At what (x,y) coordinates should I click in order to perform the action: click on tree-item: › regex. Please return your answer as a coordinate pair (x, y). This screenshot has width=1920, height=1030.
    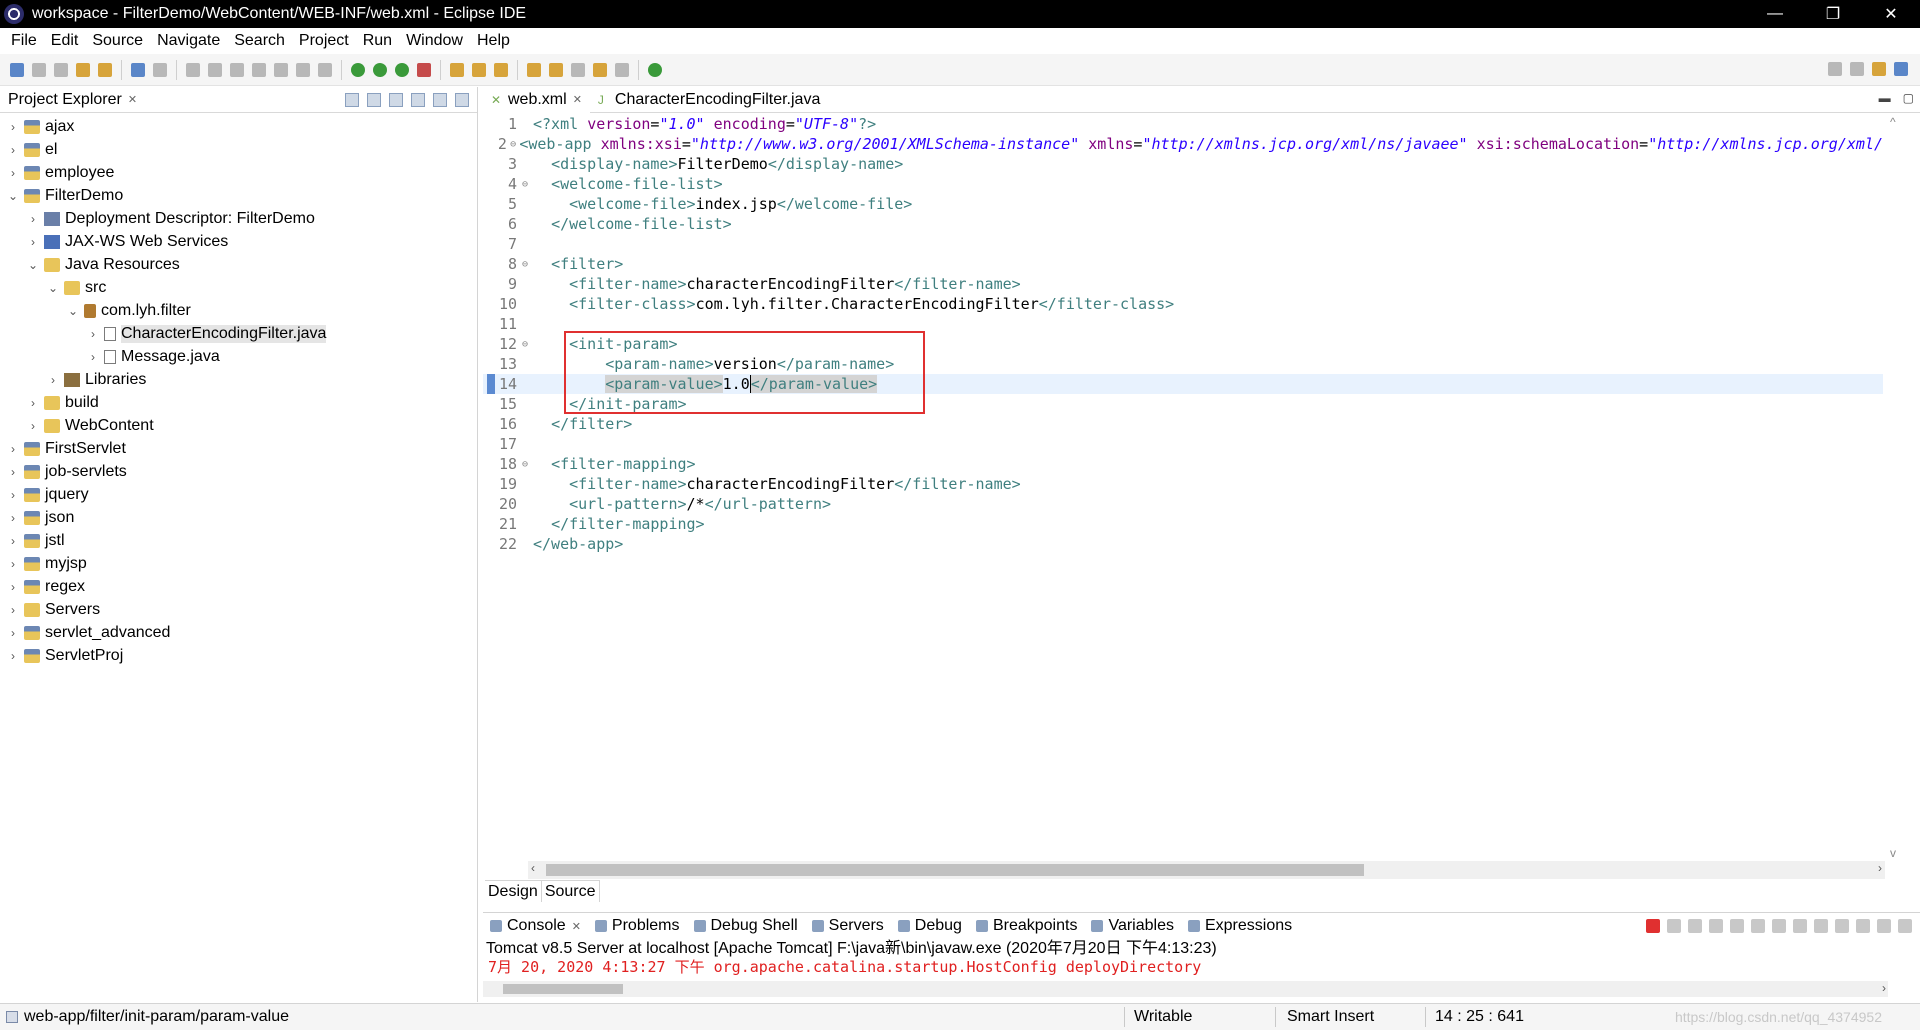
    Looking at the image, I should click on (238, 586).